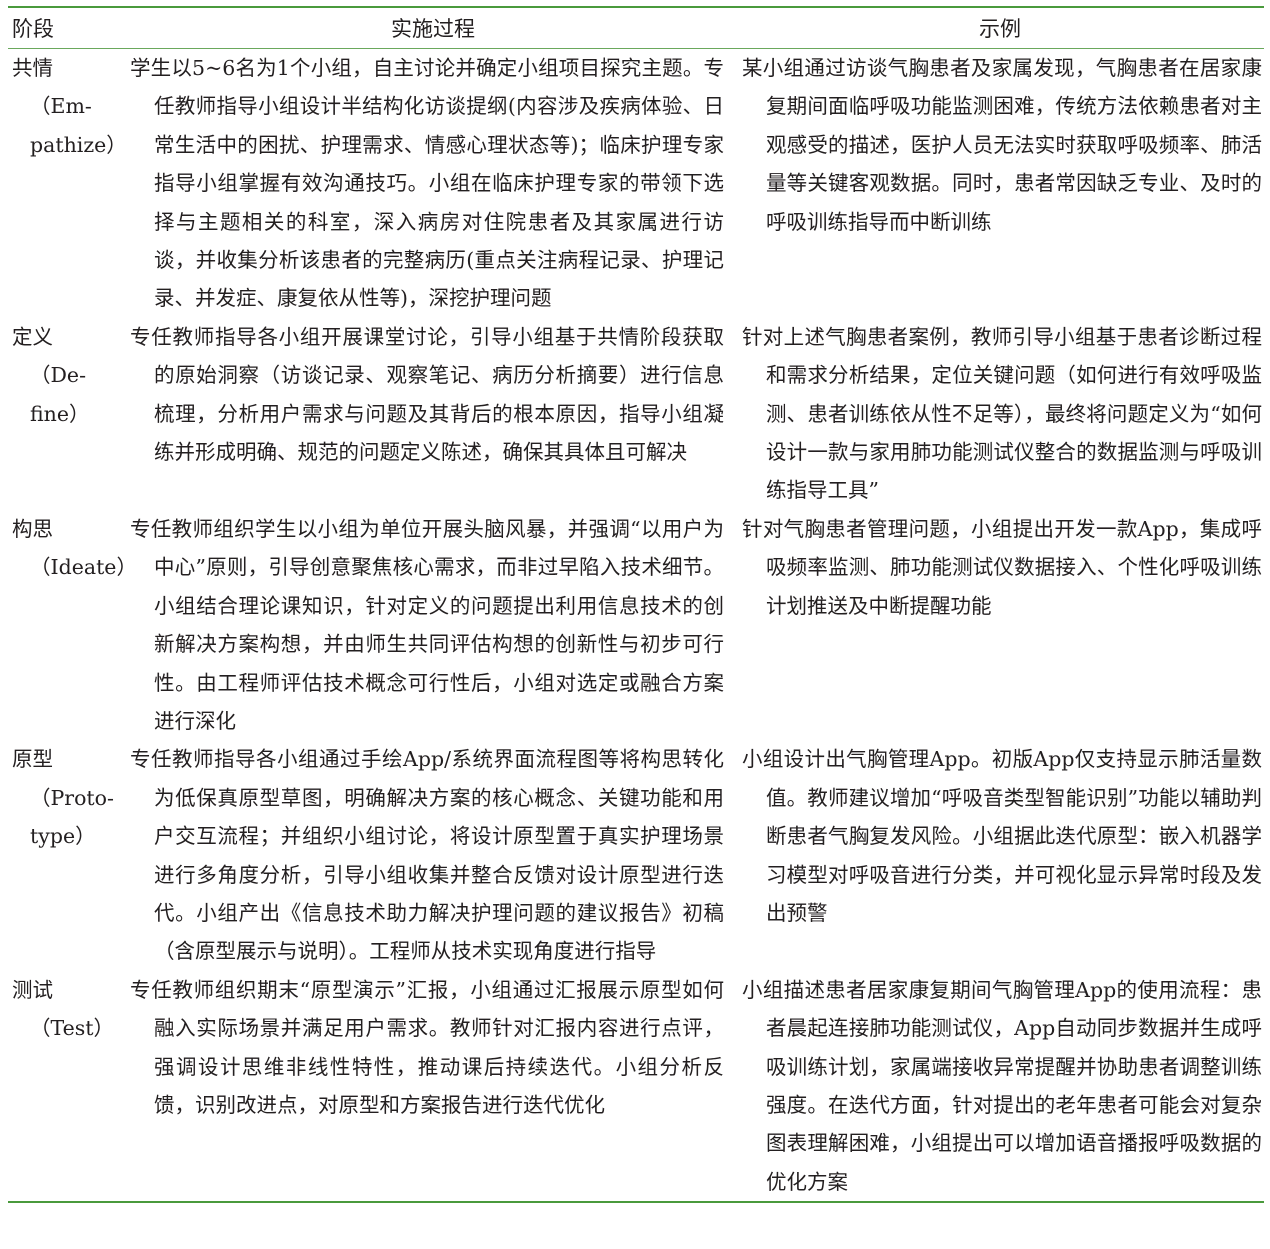 The image size is (1270, 1249). I want to click on header-stage: 阶段, so click(33, 29).